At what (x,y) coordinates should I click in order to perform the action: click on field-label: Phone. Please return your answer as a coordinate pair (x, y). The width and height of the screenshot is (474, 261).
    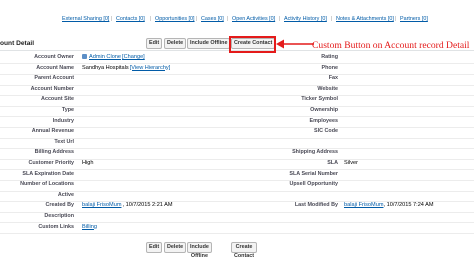
    Looking at the image, I should click on (329, 67).